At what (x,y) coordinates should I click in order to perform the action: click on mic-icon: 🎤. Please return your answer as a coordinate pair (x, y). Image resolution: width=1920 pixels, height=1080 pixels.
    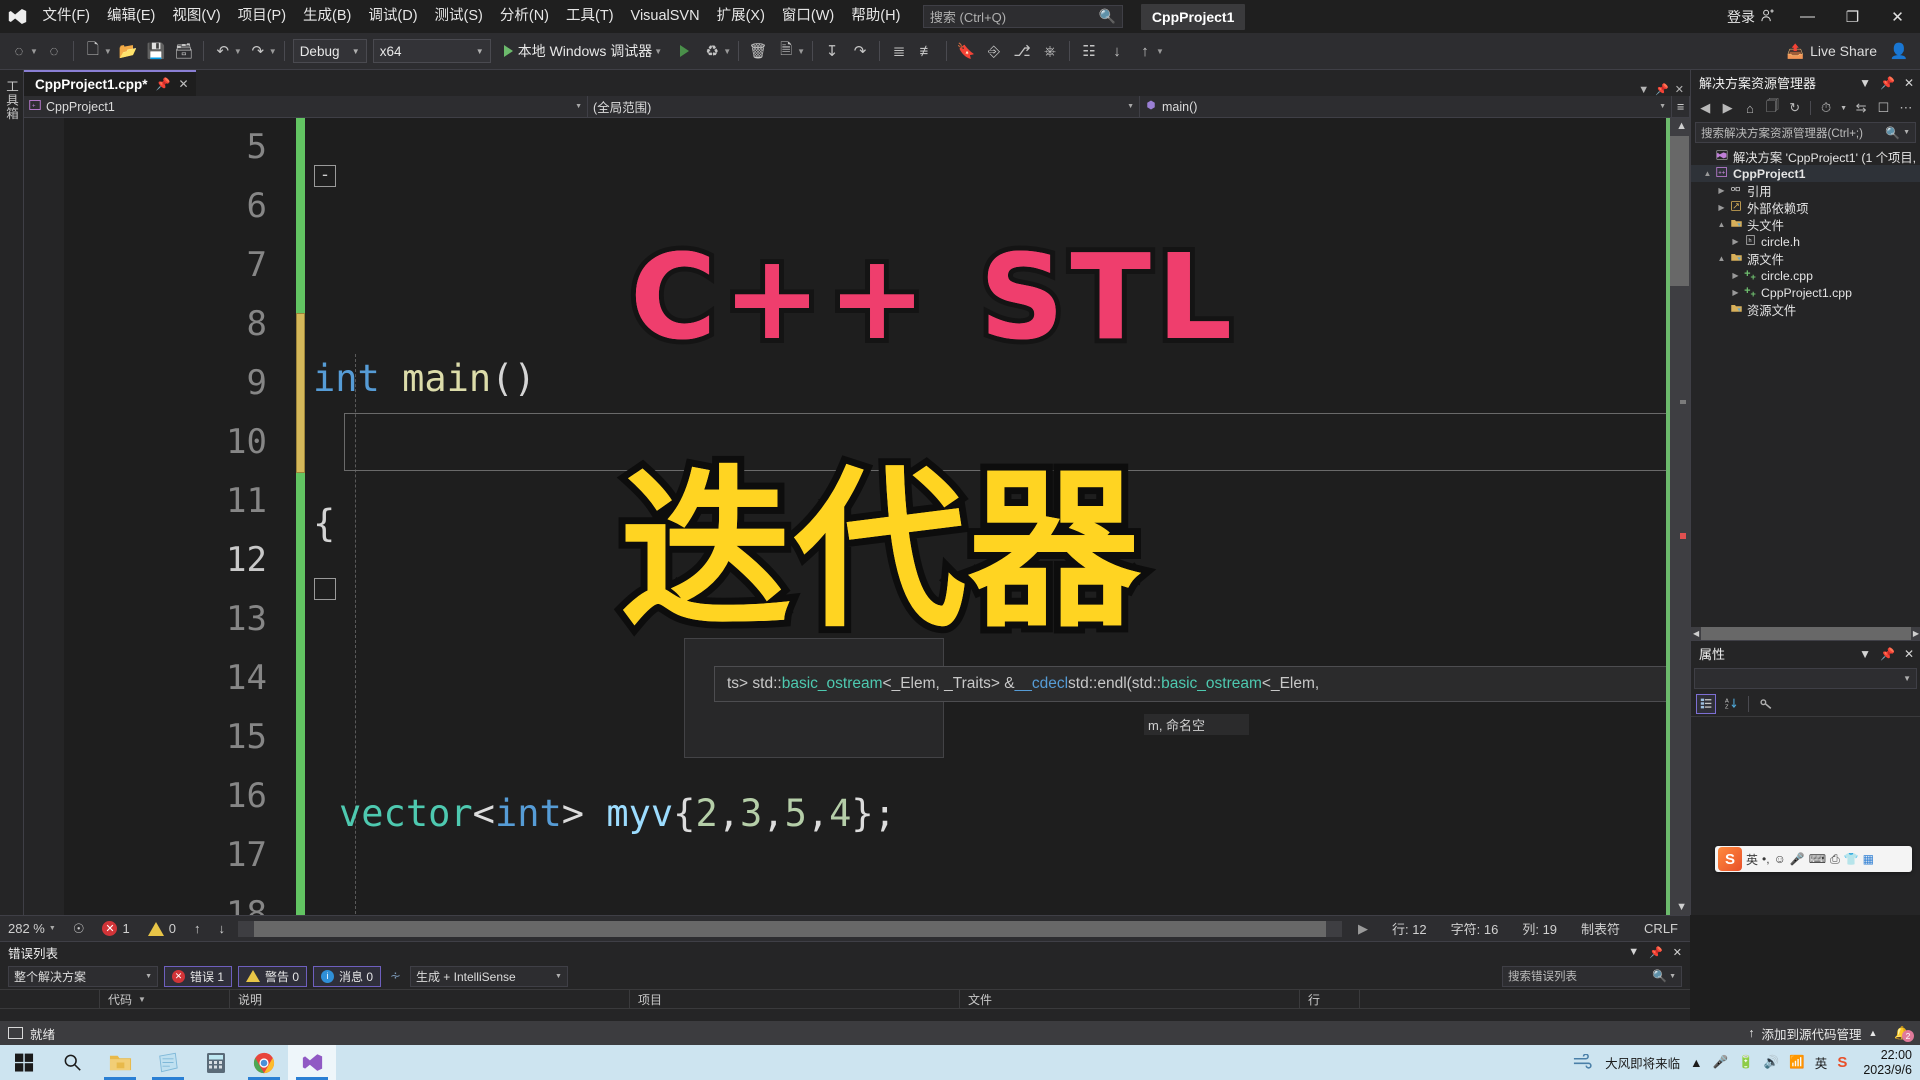
    Looking at the image, I should click on (1797, 859).